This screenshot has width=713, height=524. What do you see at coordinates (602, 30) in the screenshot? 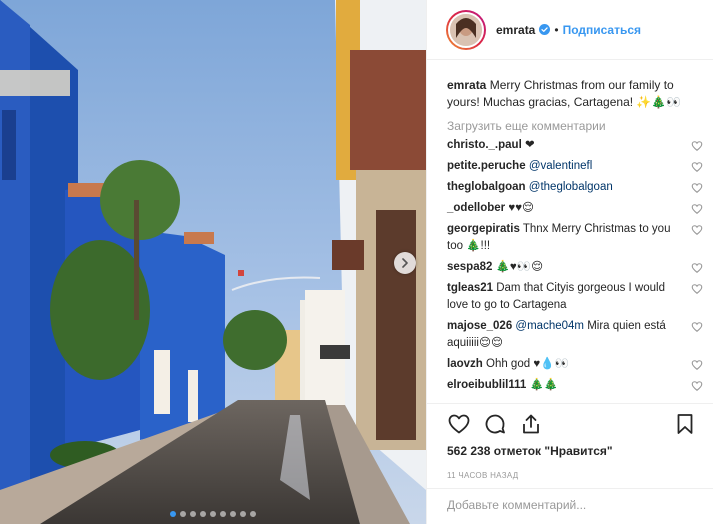
I see `follow-button: Подписаться` at bounding box center [602, 30].